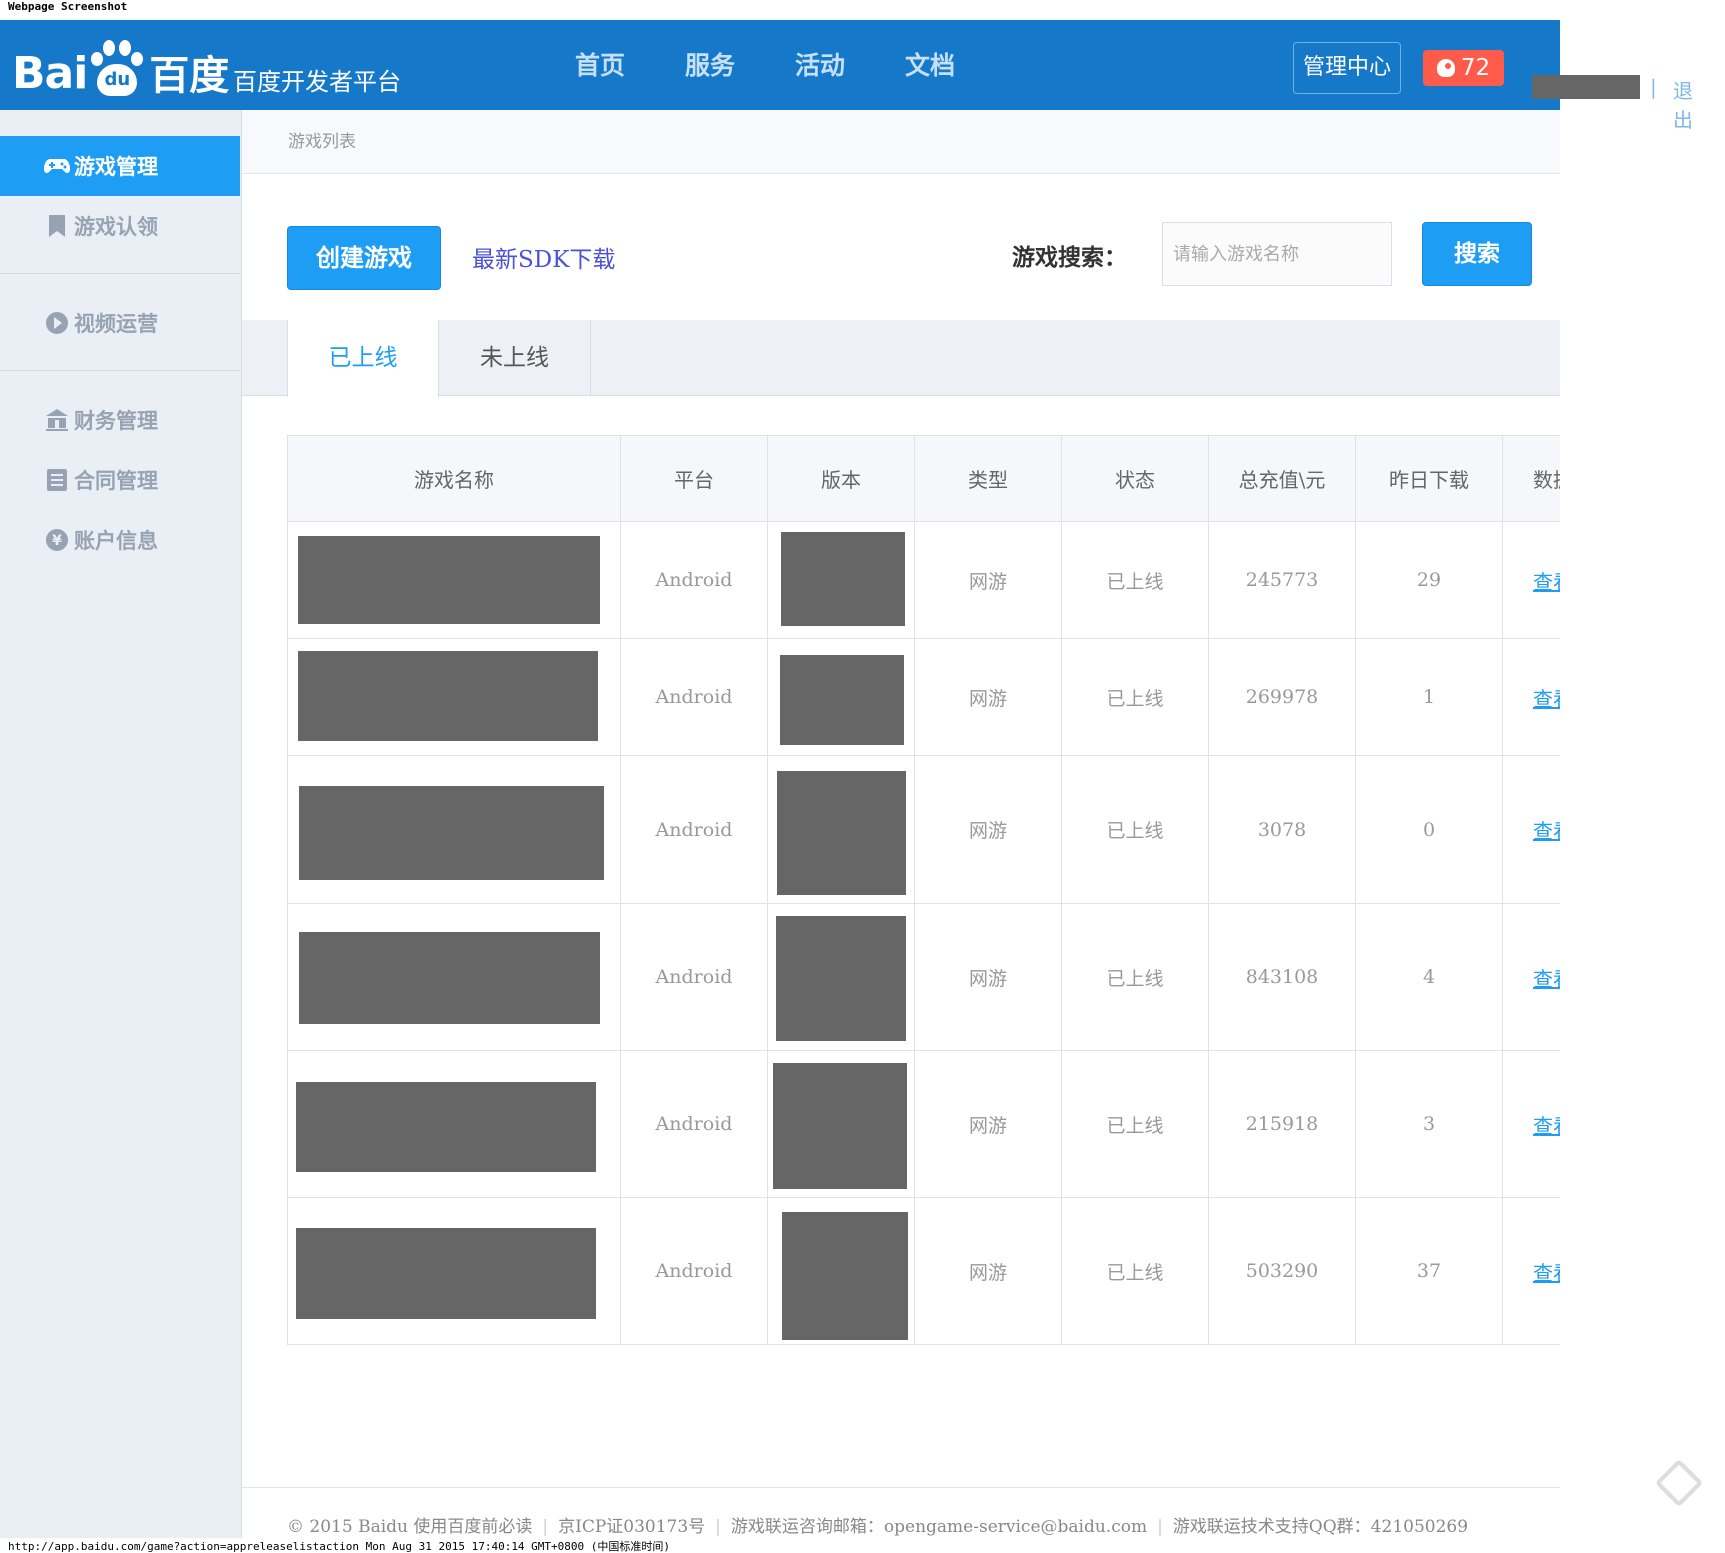 The width and height of the screenshot is (1725, 1553). Describe the element at coordinates (120, 540) in the screenshot. I see `sidebar-item-account: ¥ 账户信息` at that location.